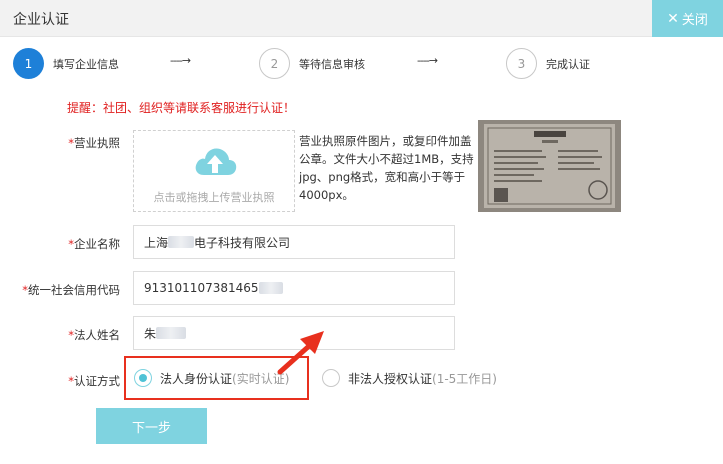 The image size is (723, 464). I want to click on legal-person-input: 朱, so click(294, 333).